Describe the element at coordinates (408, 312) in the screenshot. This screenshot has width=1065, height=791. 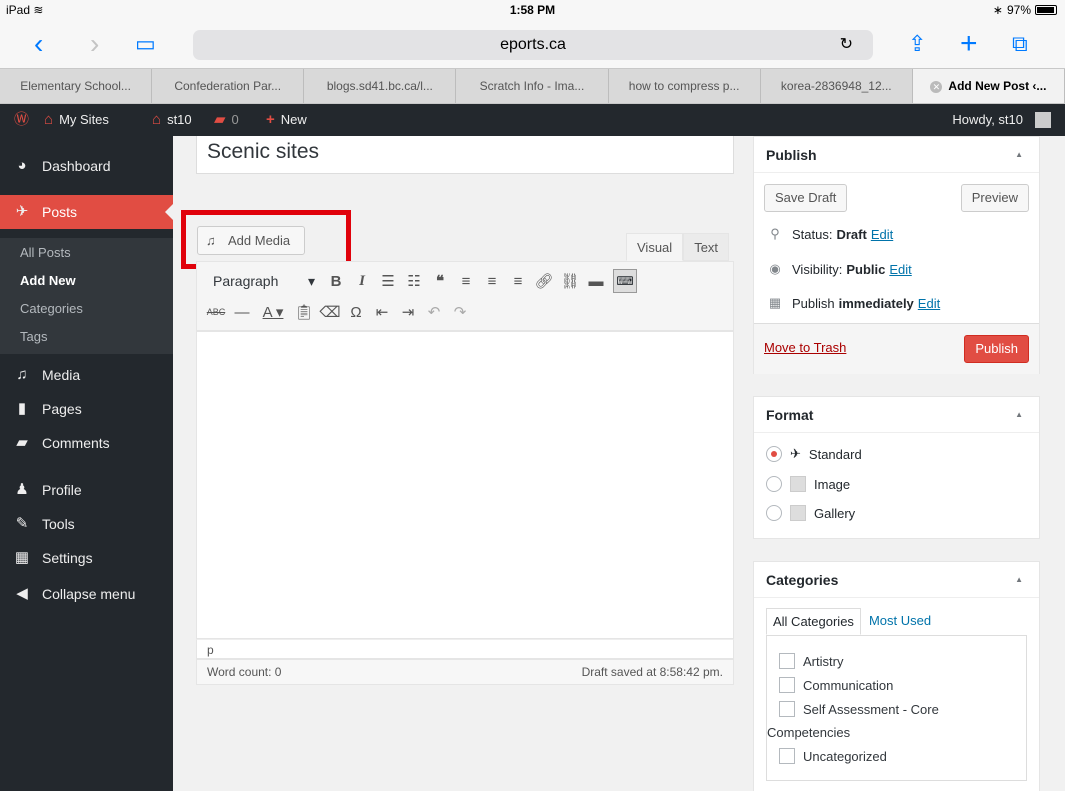
I see `indent-icon: ⇥` at that location.